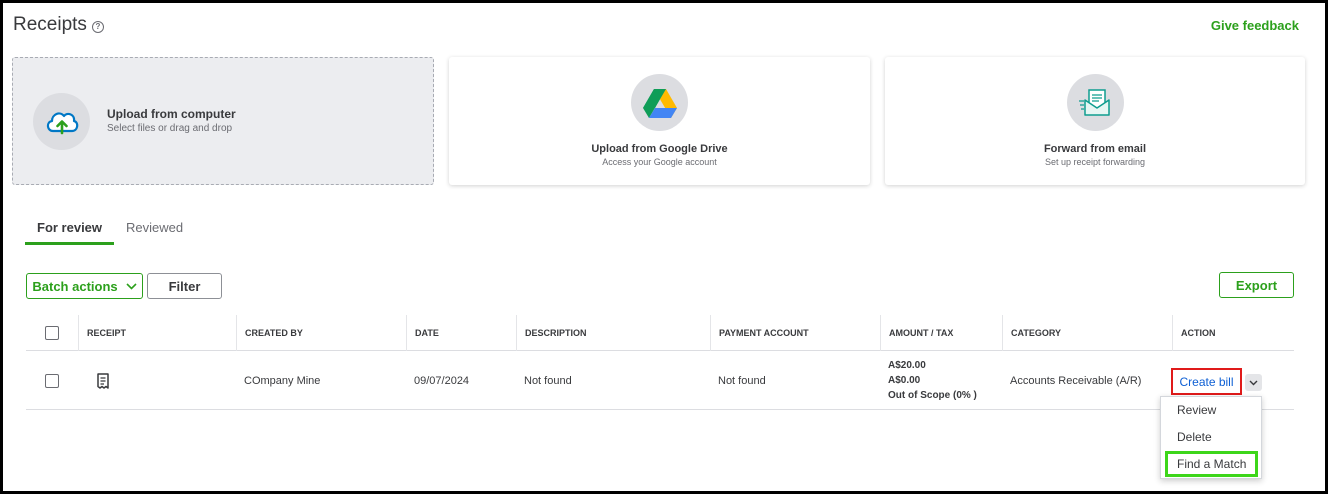 The image size is (1328, 494). What do you see at coordinates (1095, 149) in the screenshot?
I see `forward-email-title: Forward from email` at bounding box center [1095, 149].